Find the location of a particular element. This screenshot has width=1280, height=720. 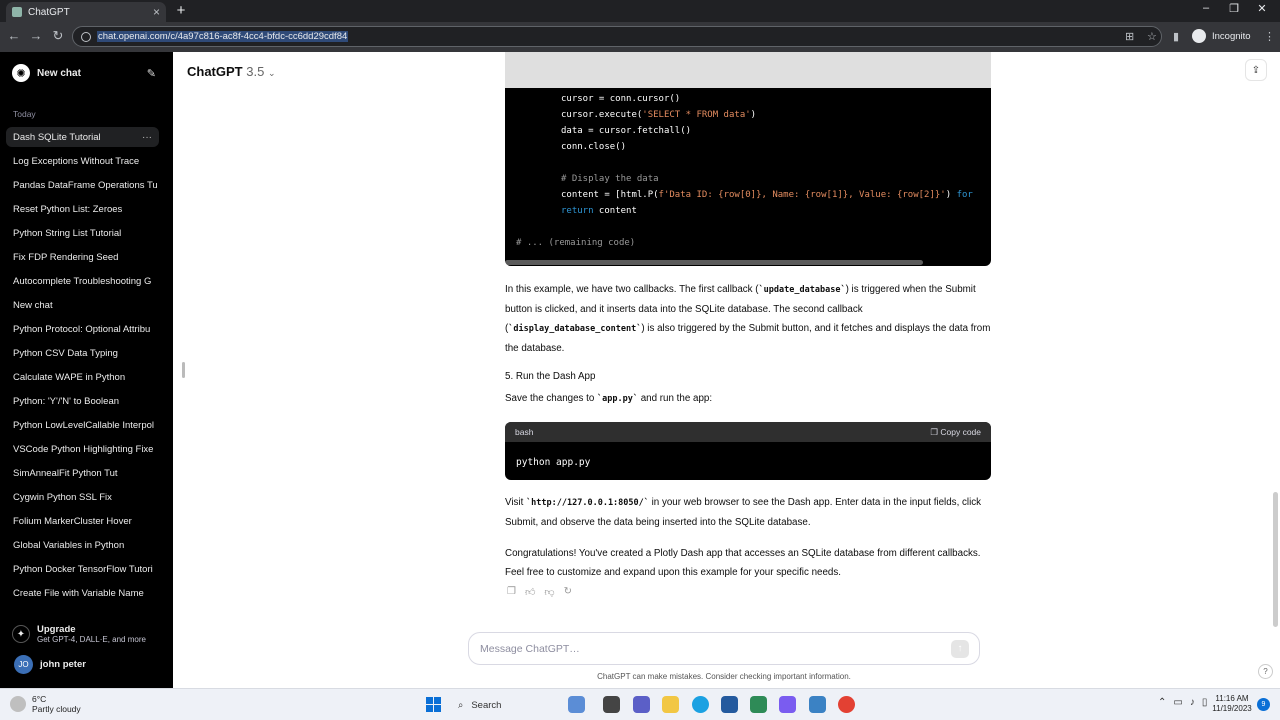

chrome-icon is located at coordinates (846, 704).